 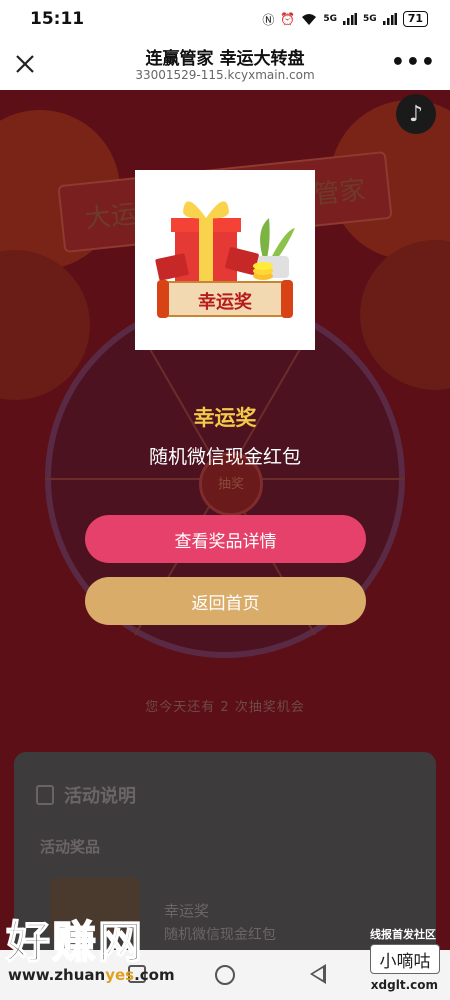 What do you see at coordinates (268, 19) in the screenshot?
I see `nfc-icon: Ⓝ` at bounding box center [268, 19].